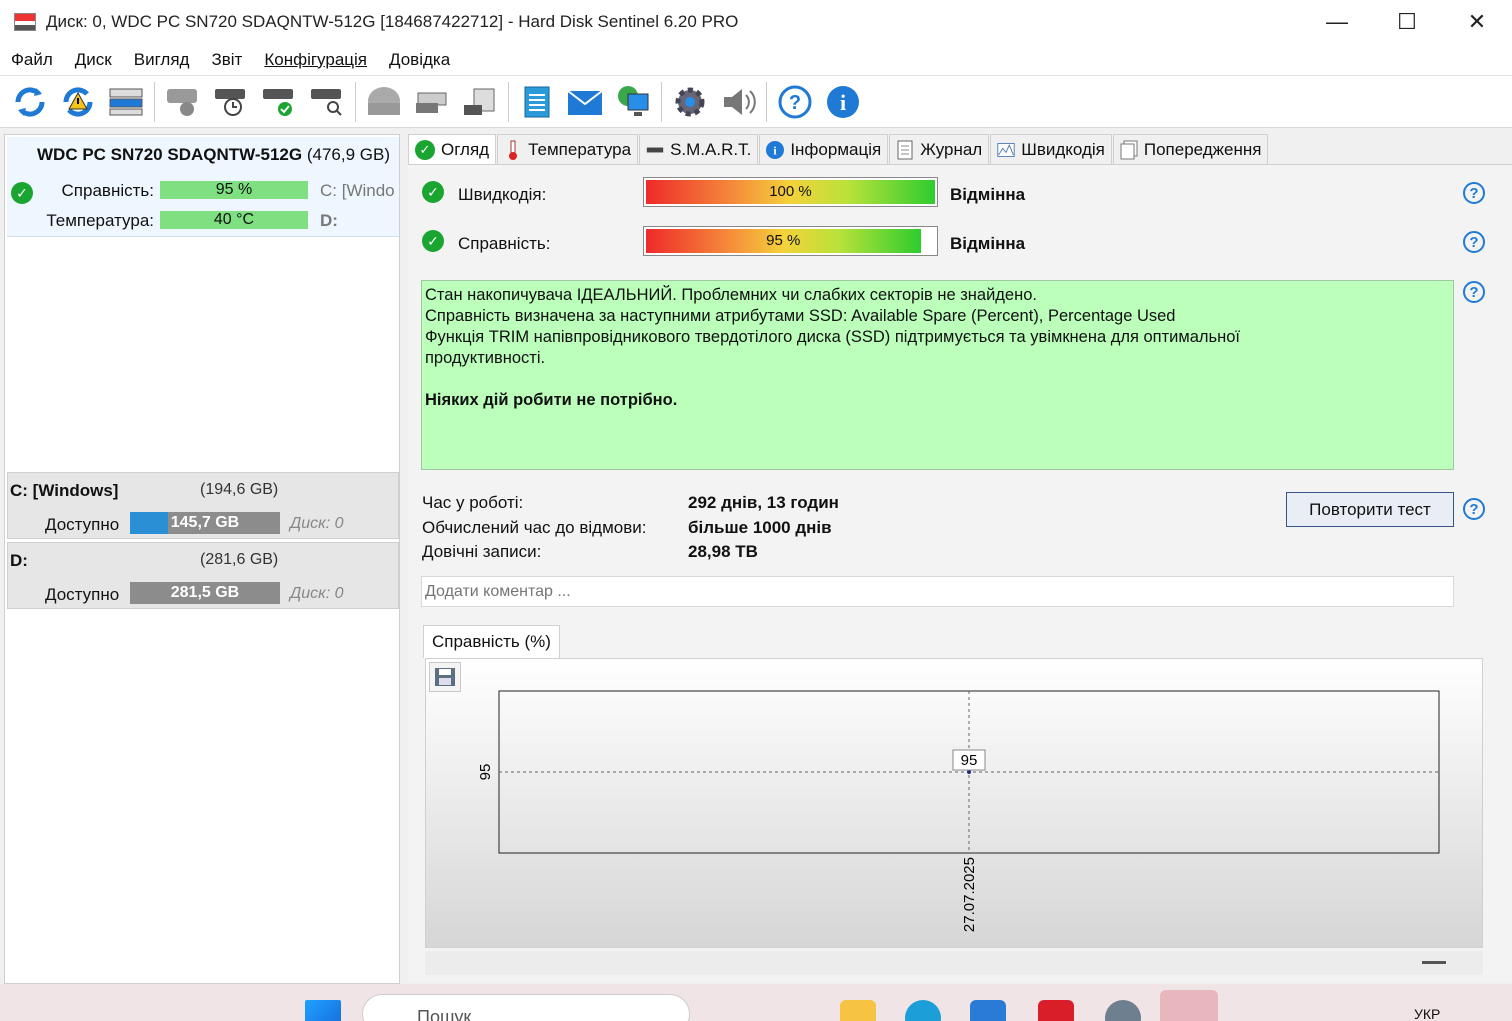 The height and width of the screenshot is (1021, 1512). What do you see at coordinates (82, 594) in the screenshot?
I see `volume-available-label: Доступно` at bounding box center [82, 594].